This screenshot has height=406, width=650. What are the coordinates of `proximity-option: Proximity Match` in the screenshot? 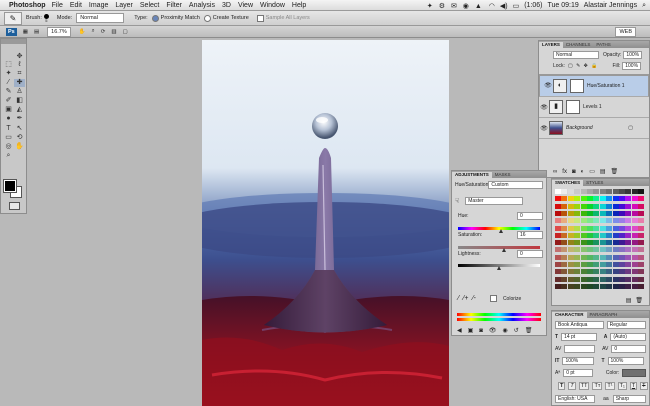 It's located at (175, 18).